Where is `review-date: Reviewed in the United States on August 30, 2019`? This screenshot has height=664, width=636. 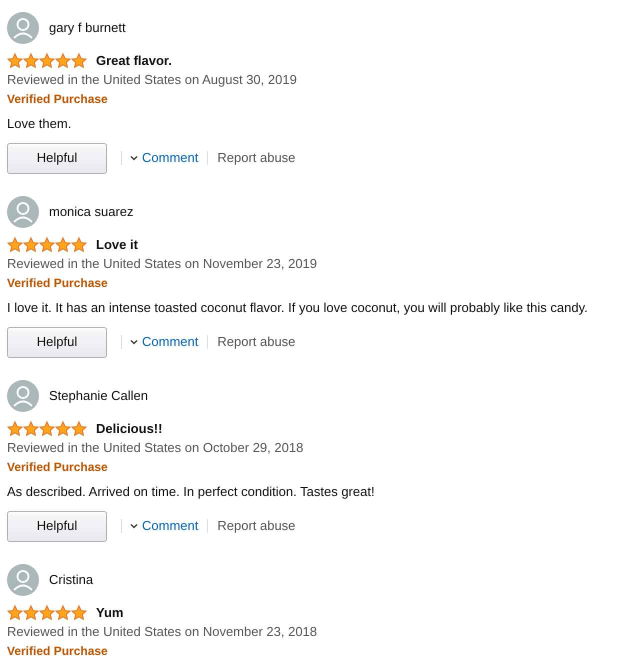
review-date: Reviewed in the United States on August 30, 2019 is located at coordinates (152, 80).